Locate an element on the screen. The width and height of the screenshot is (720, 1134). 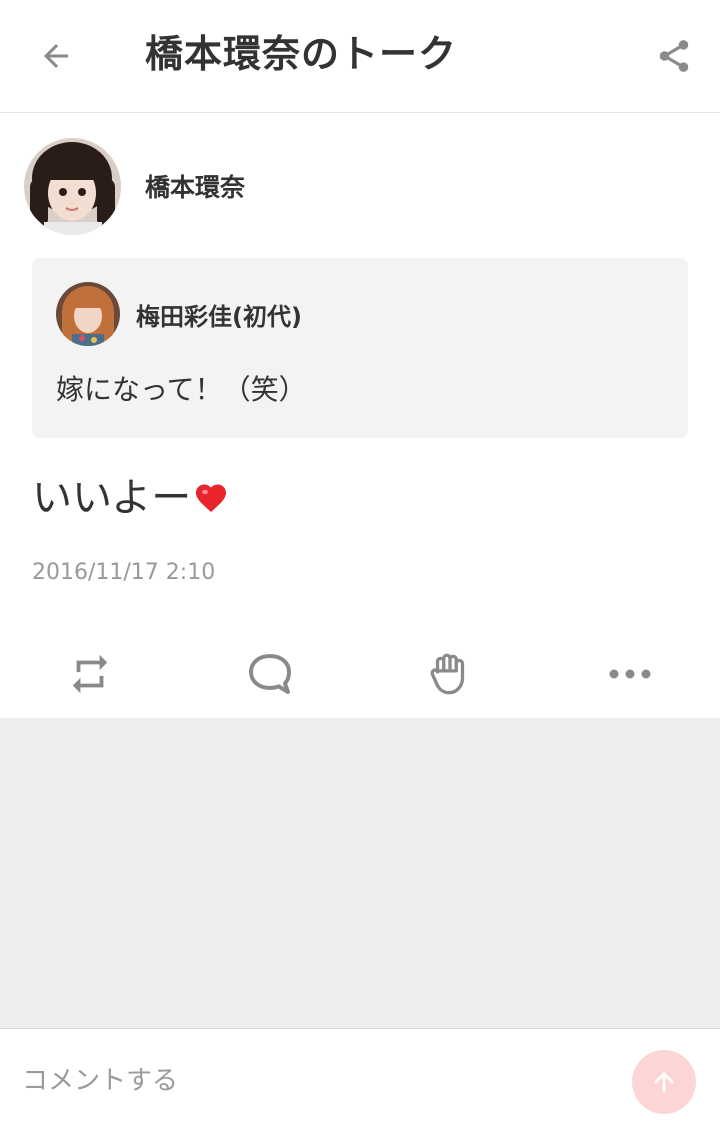
post-text-row: いいよー is located at coordinates (130, 498).